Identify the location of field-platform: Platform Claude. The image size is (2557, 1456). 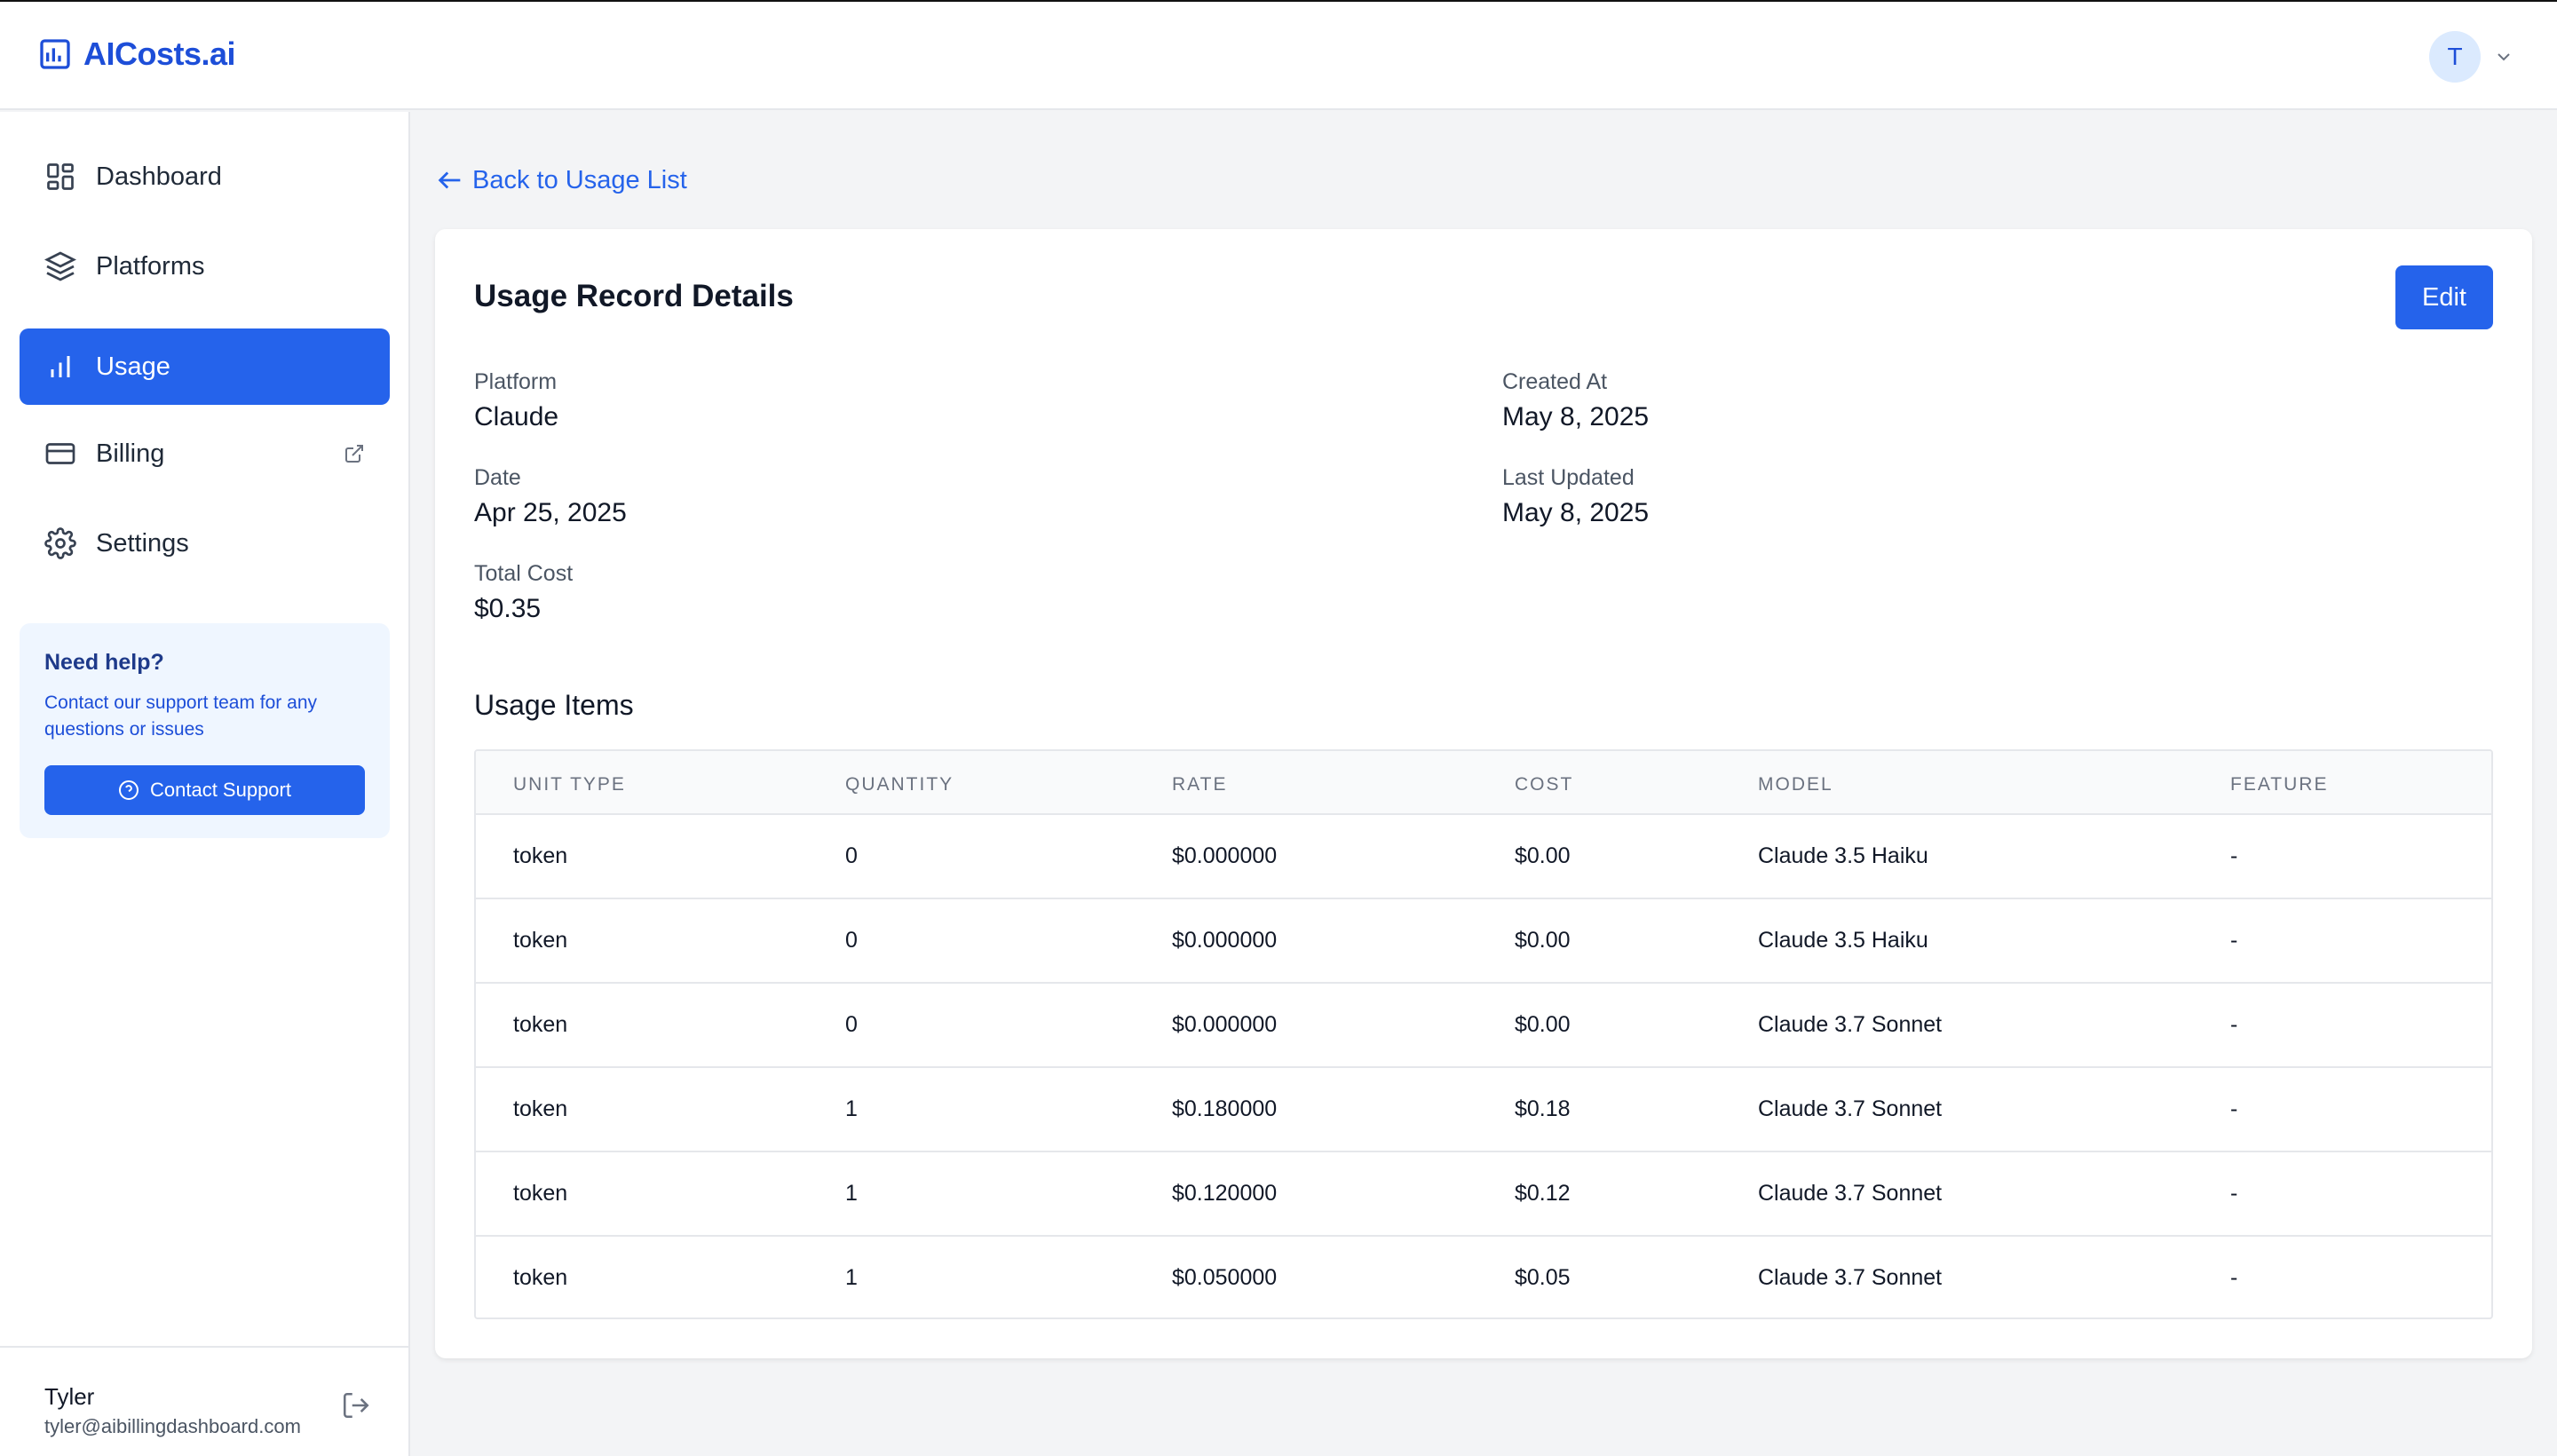
(516, 400).